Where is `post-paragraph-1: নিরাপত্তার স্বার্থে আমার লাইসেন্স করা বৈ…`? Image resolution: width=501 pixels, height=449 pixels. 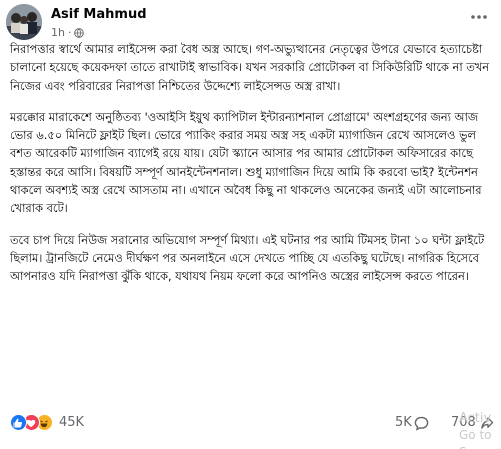 post-paragraph-1: নিরাপত্তার স্বার্থে আমার লাইসেন্স করা বৈ… is located at coordinates (250, 67).